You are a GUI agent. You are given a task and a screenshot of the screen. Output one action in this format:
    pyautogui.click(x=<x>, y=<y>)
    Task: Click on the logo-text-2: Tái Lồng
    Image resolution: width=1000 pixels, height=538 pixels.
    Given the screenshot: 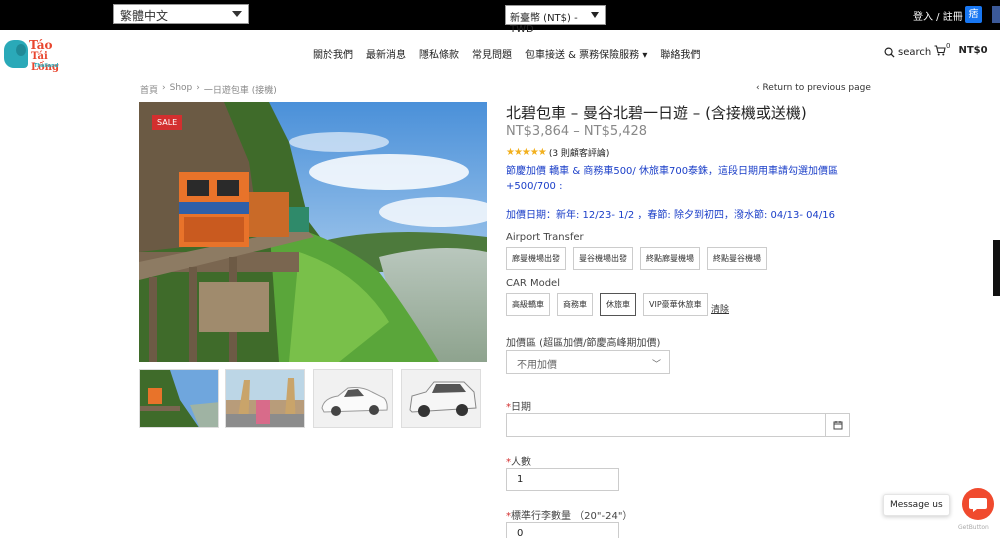 What is the action you would take?
    pyautogui.click(x=45, y=62)
    